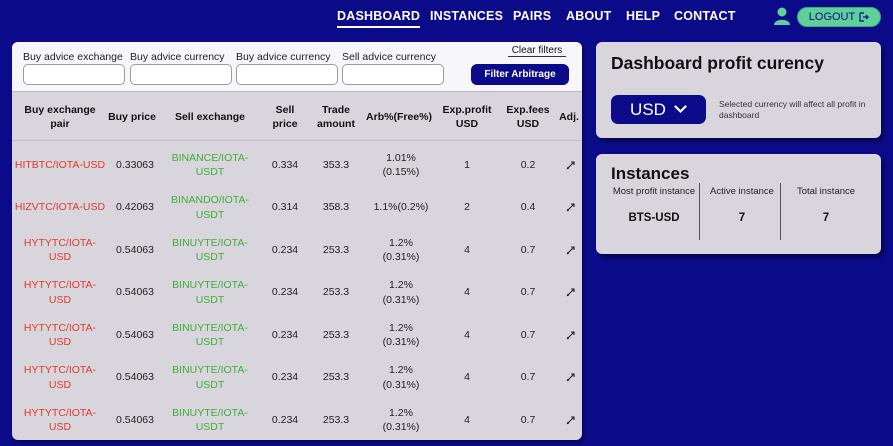 This screenshot has height=446, width=893. Describe the element at coordinates (285, 207) in the screenshot. I see `cell-sell-price: 0.314` at that location.